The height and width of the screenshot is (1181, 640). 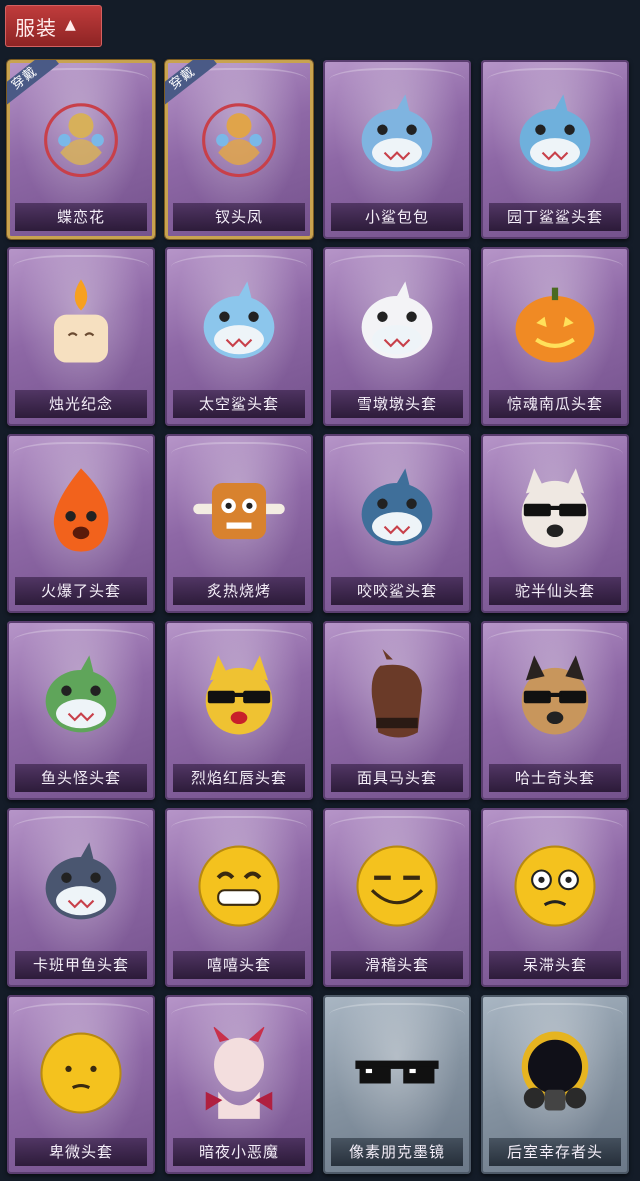 What do you see at coordinates (81, 322) in the screenshot?
I see `candle-icon` at bounding box center [81, 322].